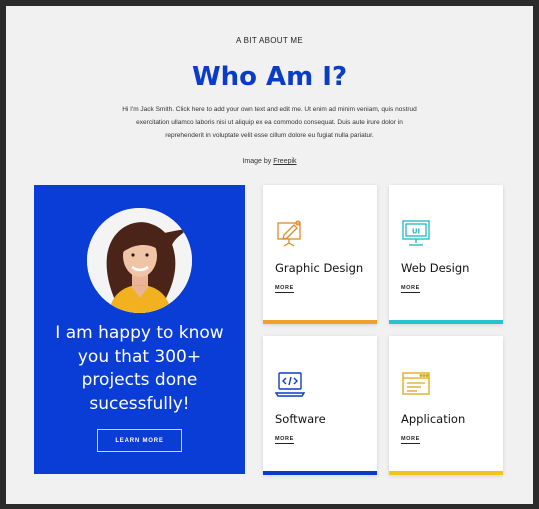 The height and width of the screenshot is (509, 539). What do you see at coordinates (319, 268) in the screenshot?
I see `card-title: Graphic Design` at bounding box center [319, 268].